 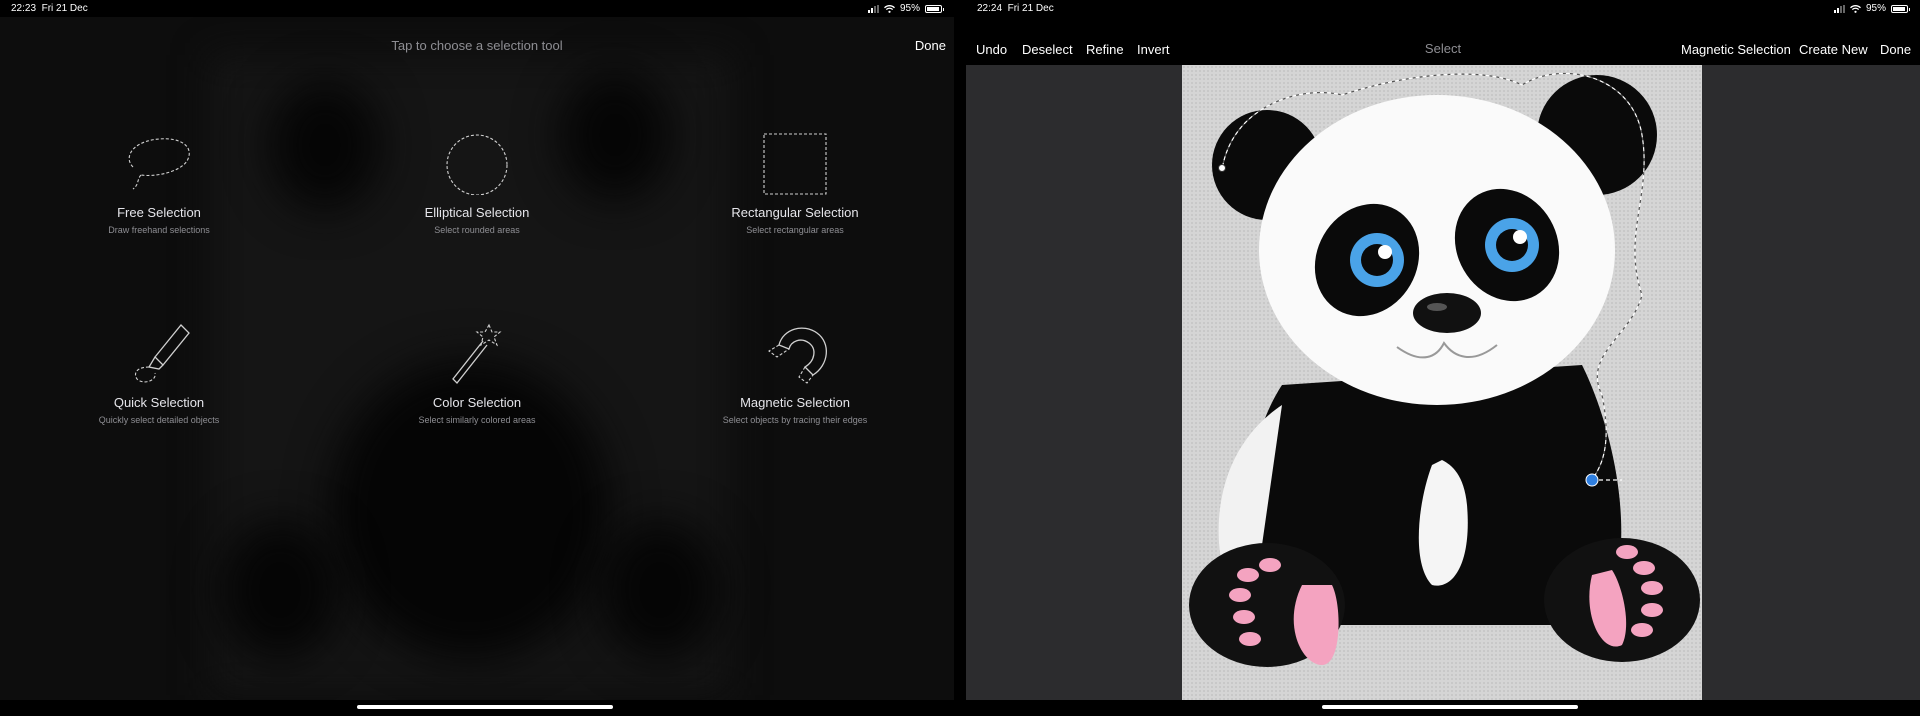 What do you see at coordinates (159, 230) in the screenshot?
I see `tool-description: Draw freehand selections` at bounding box center [159, 230].